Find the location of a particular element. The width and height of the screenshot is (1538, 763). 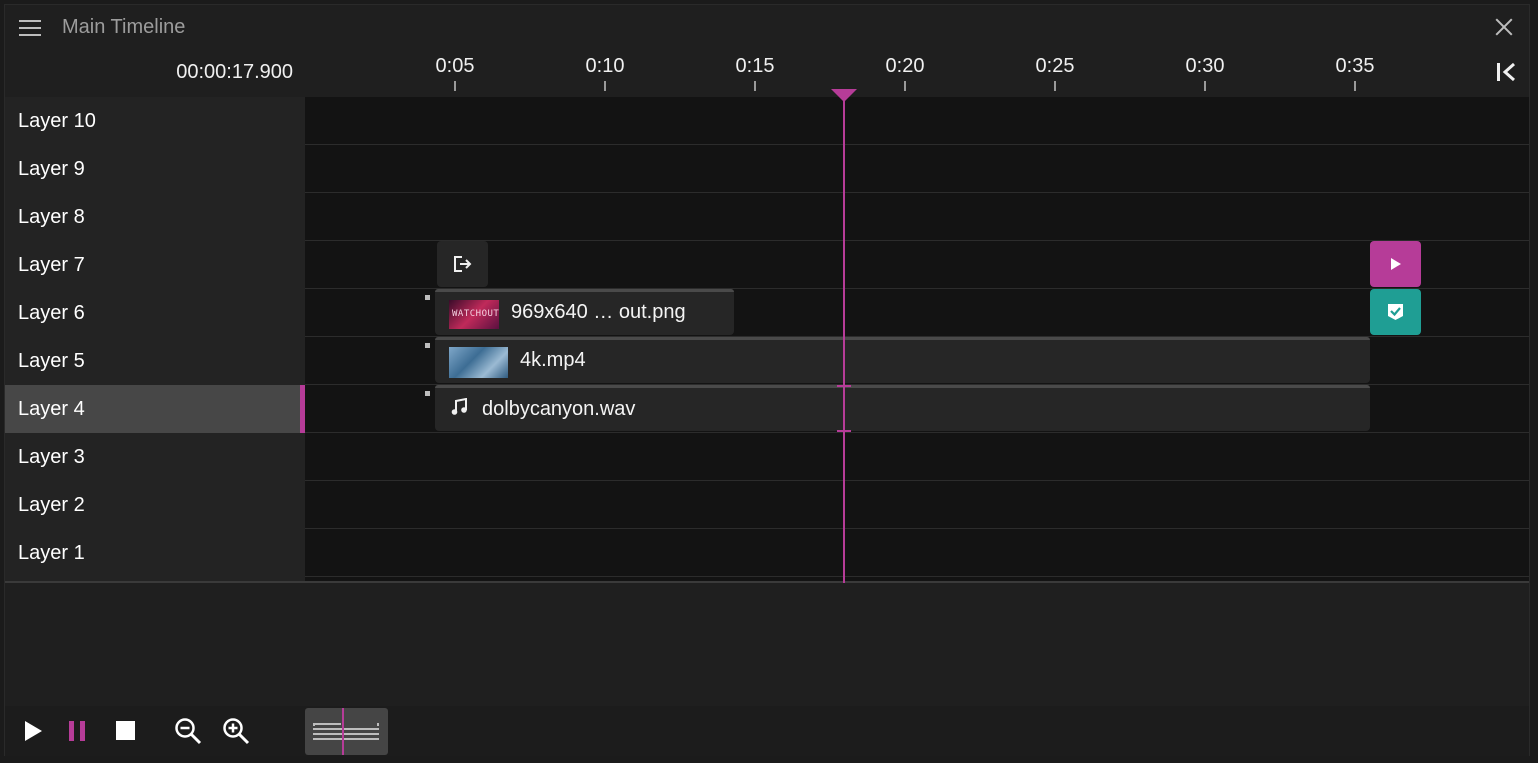

layer-row: Layer 3 is located at coordinates (155, 457).